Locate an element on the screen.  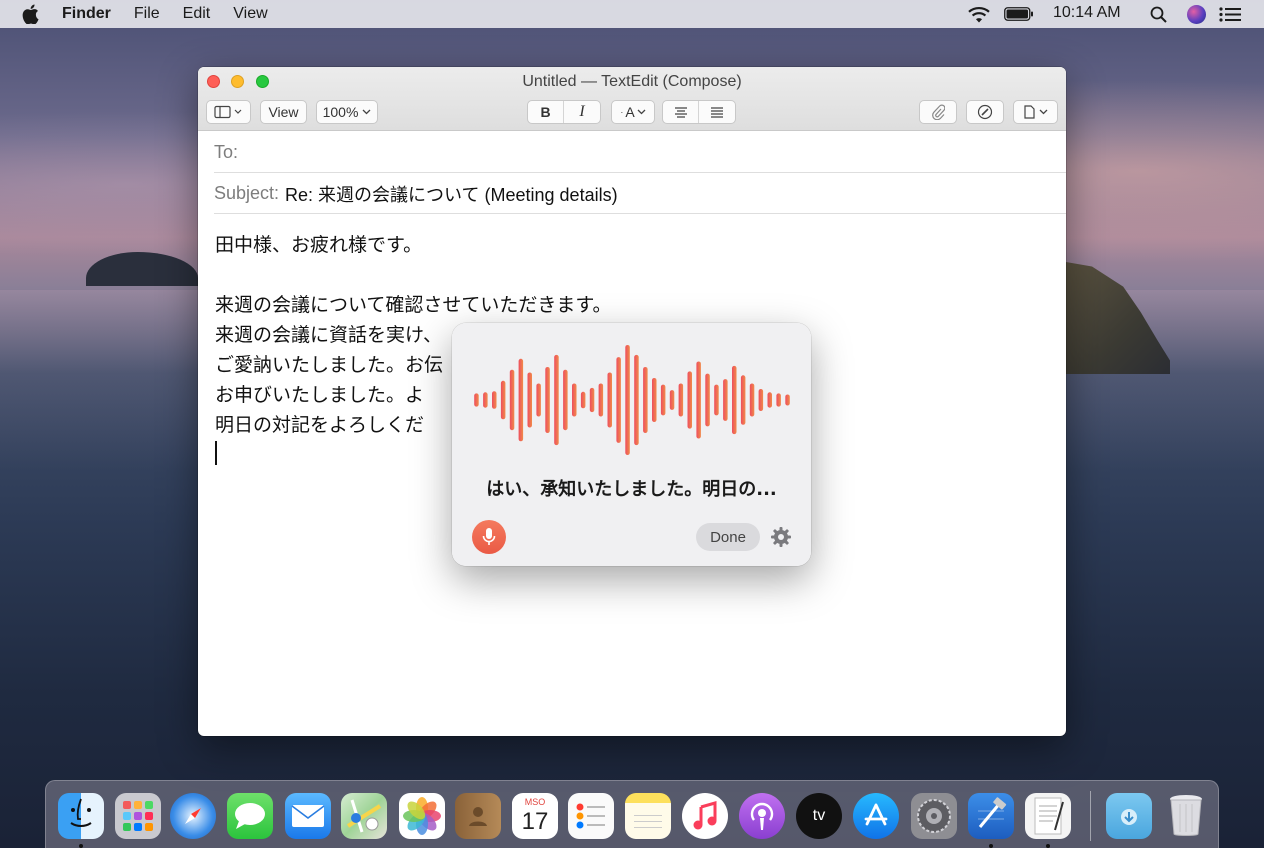
wifi-icon is located at coordinates (979, 17).